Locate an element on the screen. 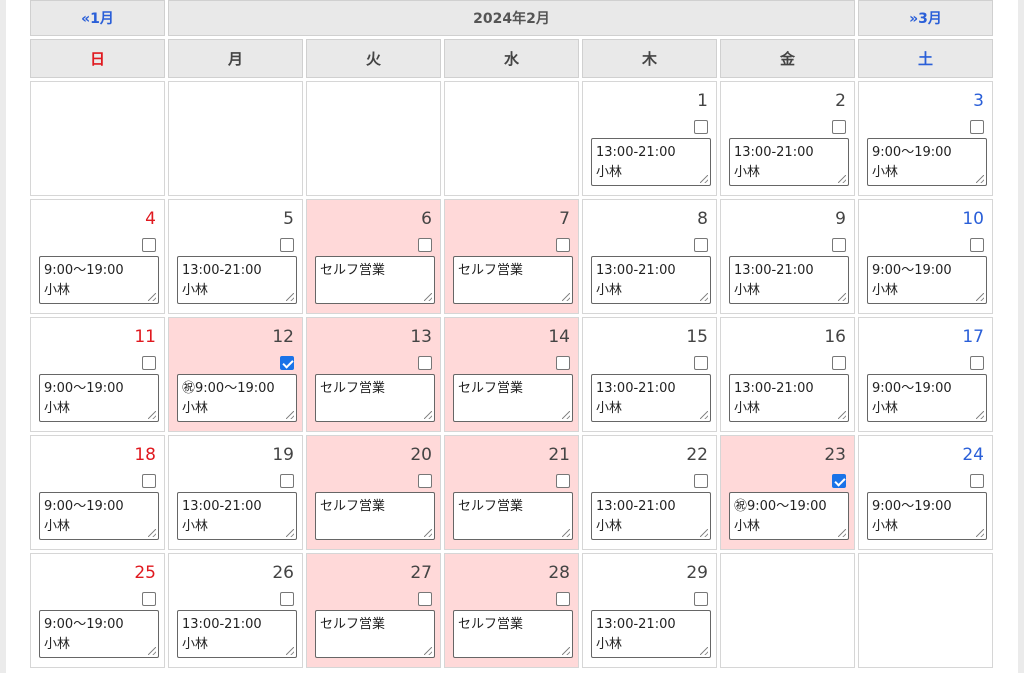 The width and height of the screenshot is (1024, 673). day-number: 16 is located at coordinates (835, 337).